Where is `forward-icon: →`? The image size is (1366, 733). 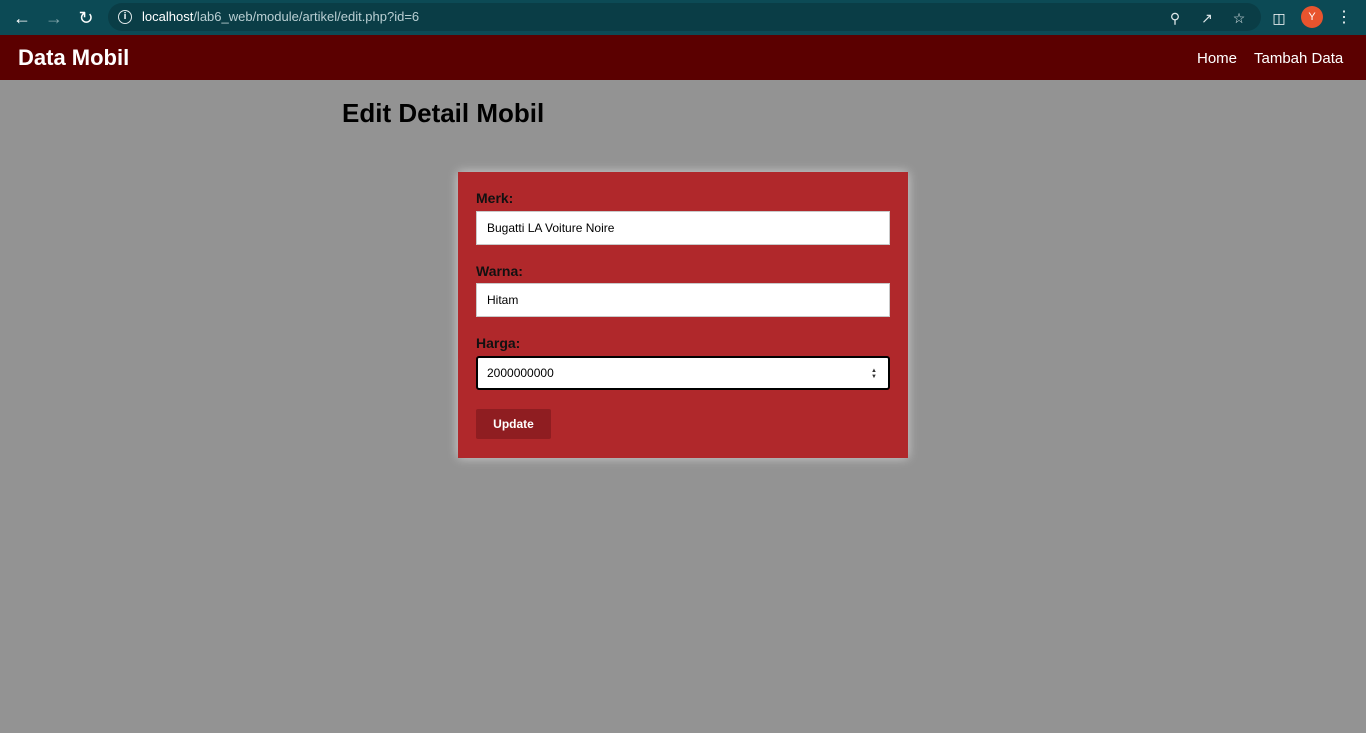 forward-icon: → is located at coordinates (54, 18).